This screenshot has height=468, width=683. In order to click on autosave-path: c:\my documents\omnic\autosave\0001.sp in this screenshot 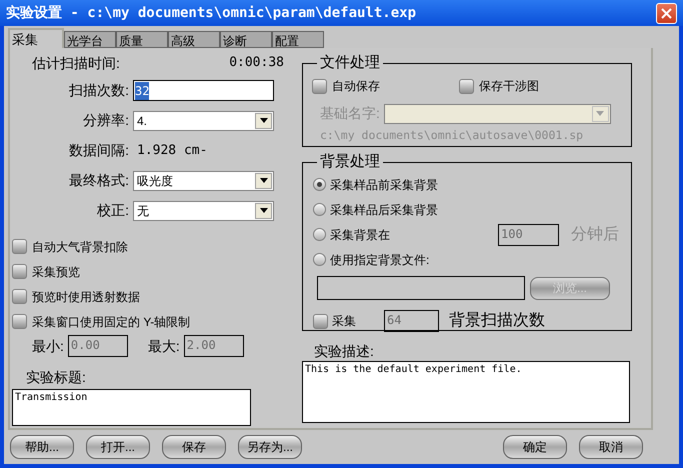, I will do `click(451, 135)`.